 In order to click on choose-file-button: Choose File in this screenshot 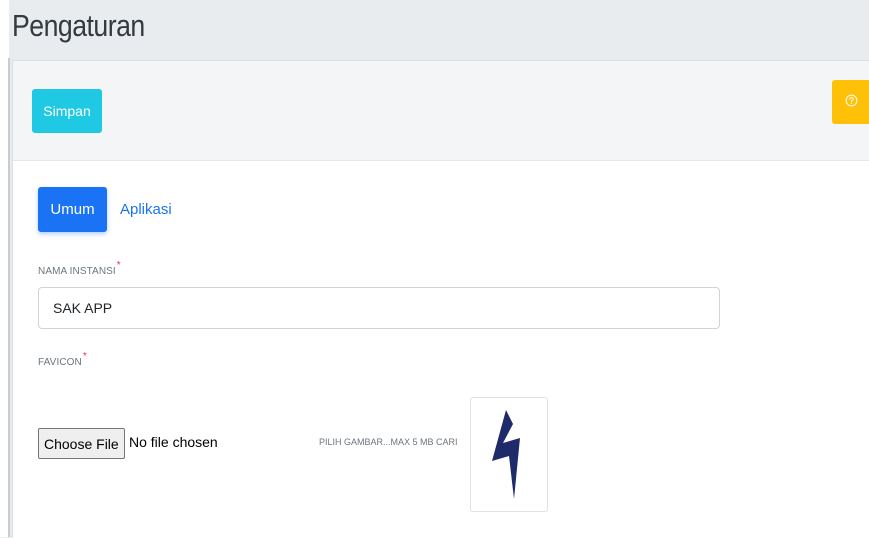, I will do `click(81, 443)`.